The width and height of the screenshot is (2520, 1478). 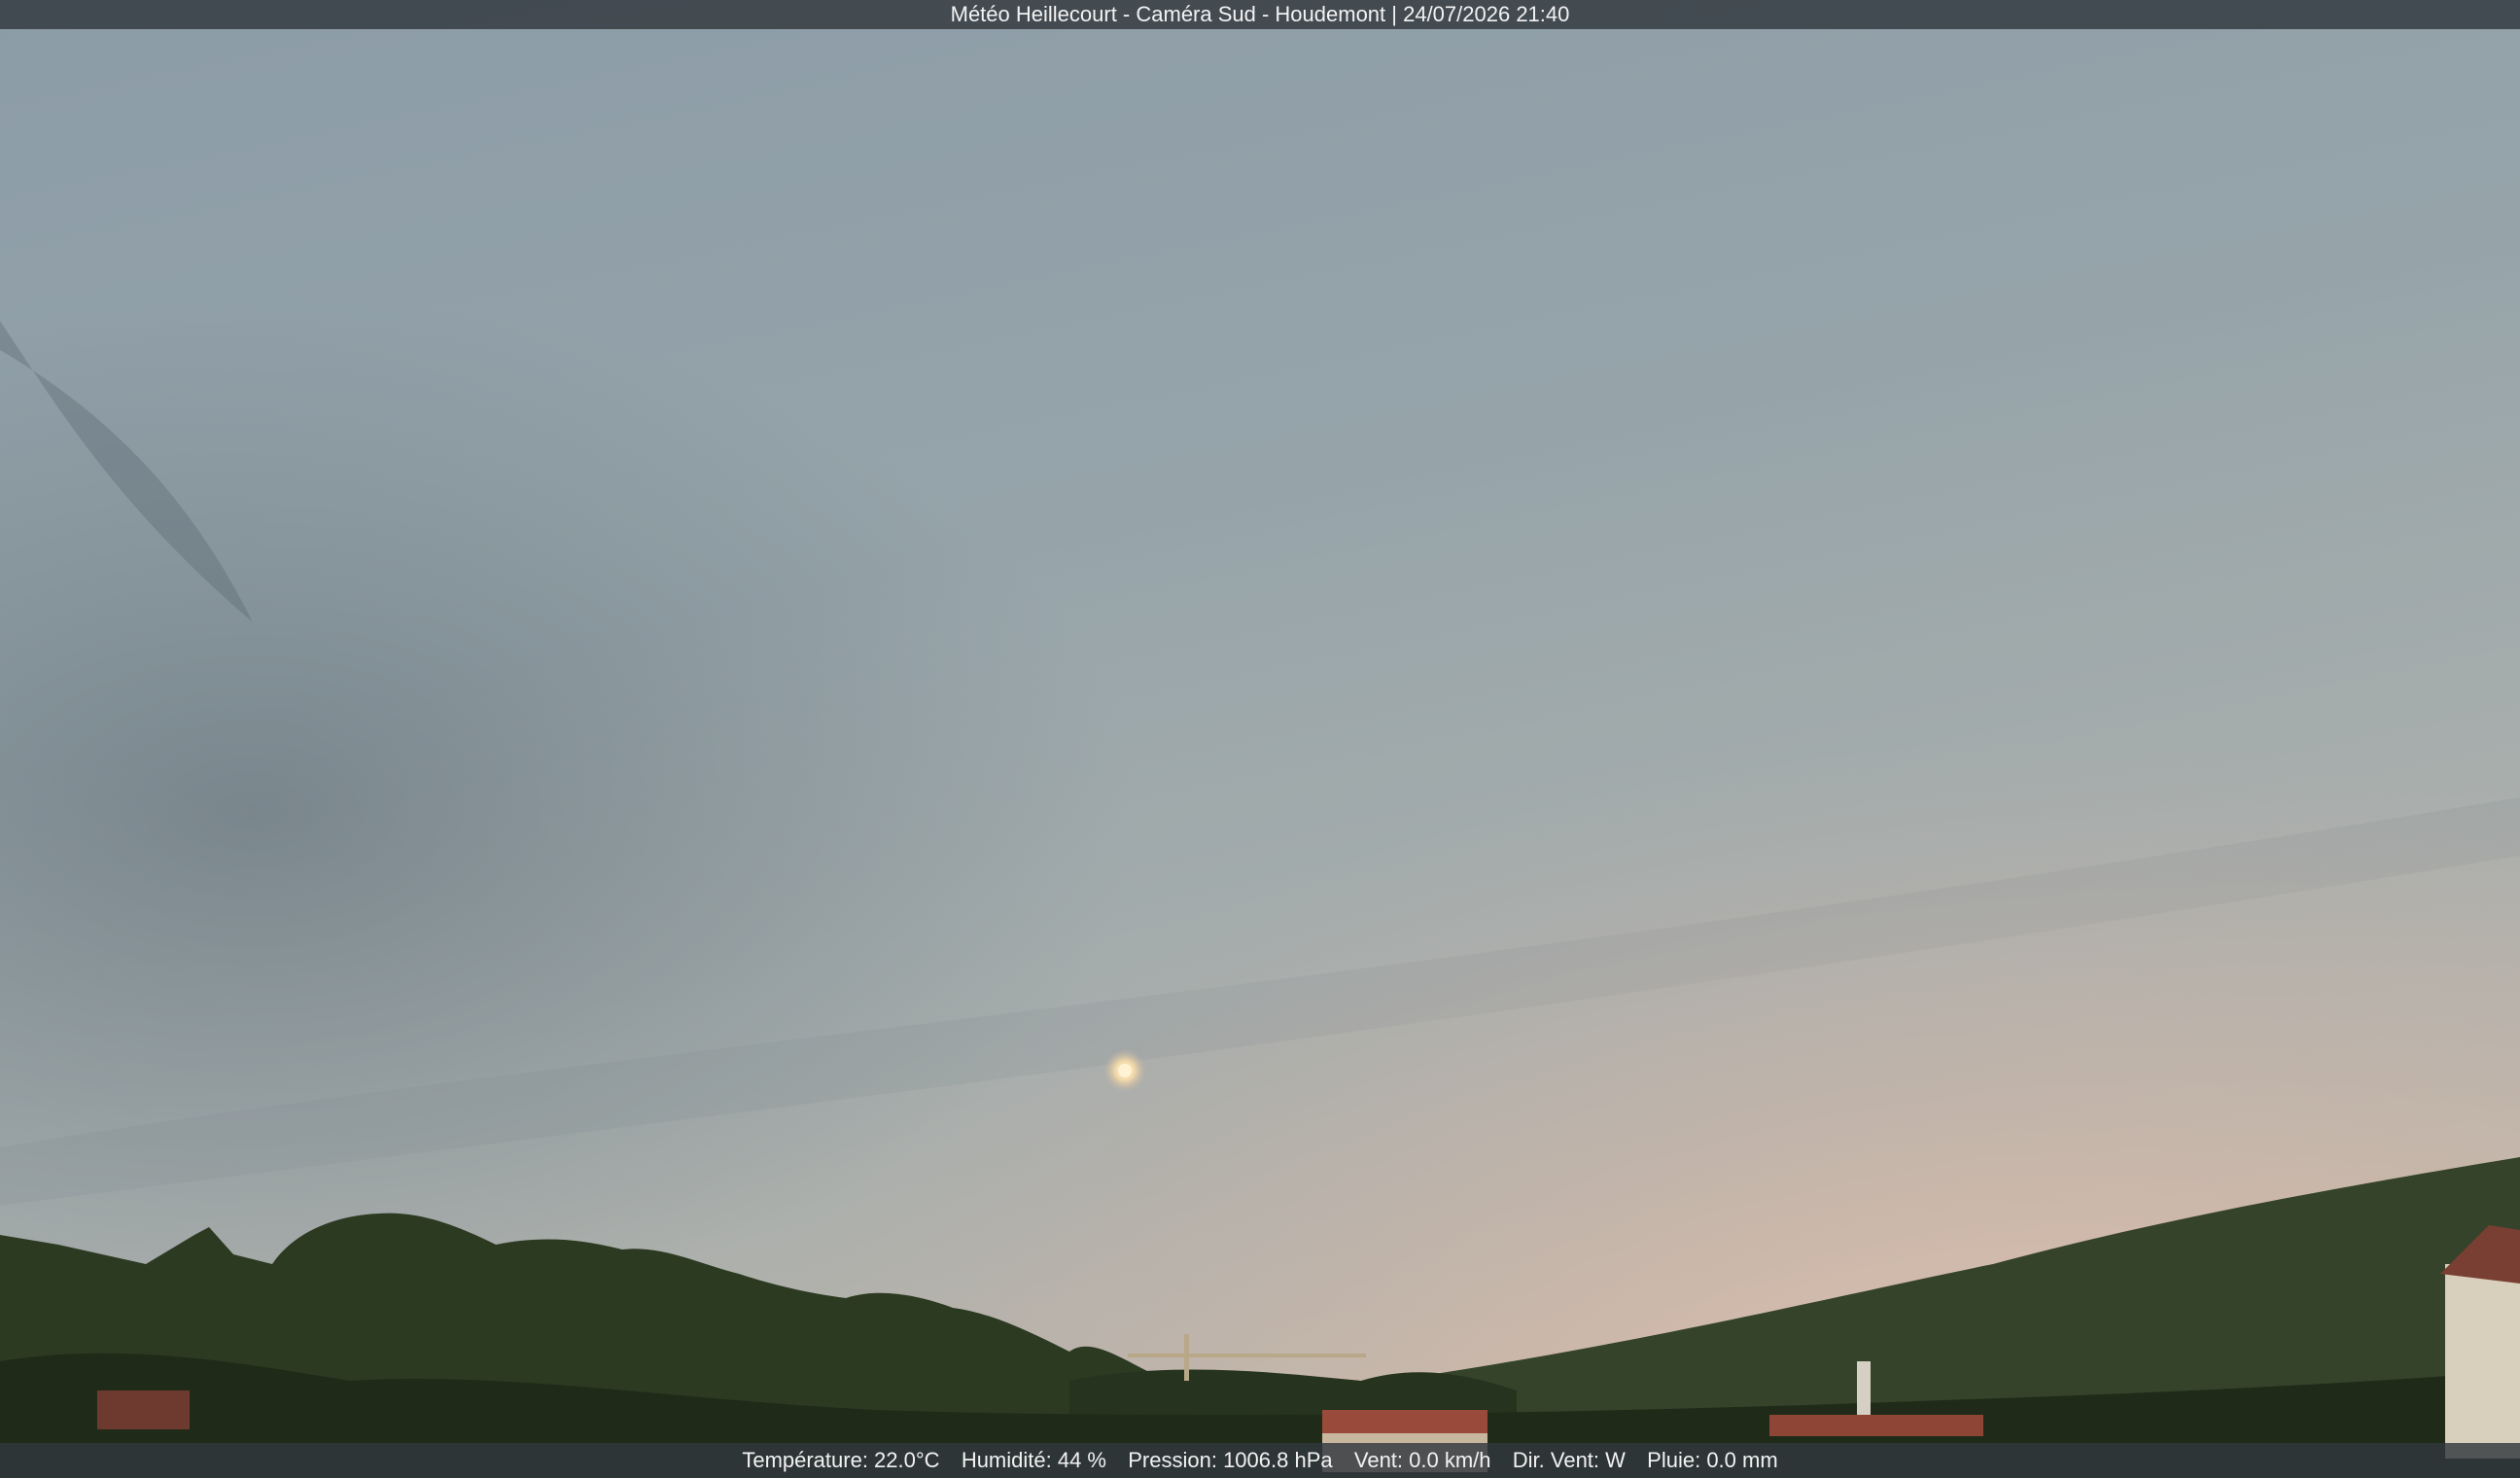 What do you see at coordinates (1186, 1357) in the screenshot?
I see `crane-mast` at bounding box center [1186, 1357].